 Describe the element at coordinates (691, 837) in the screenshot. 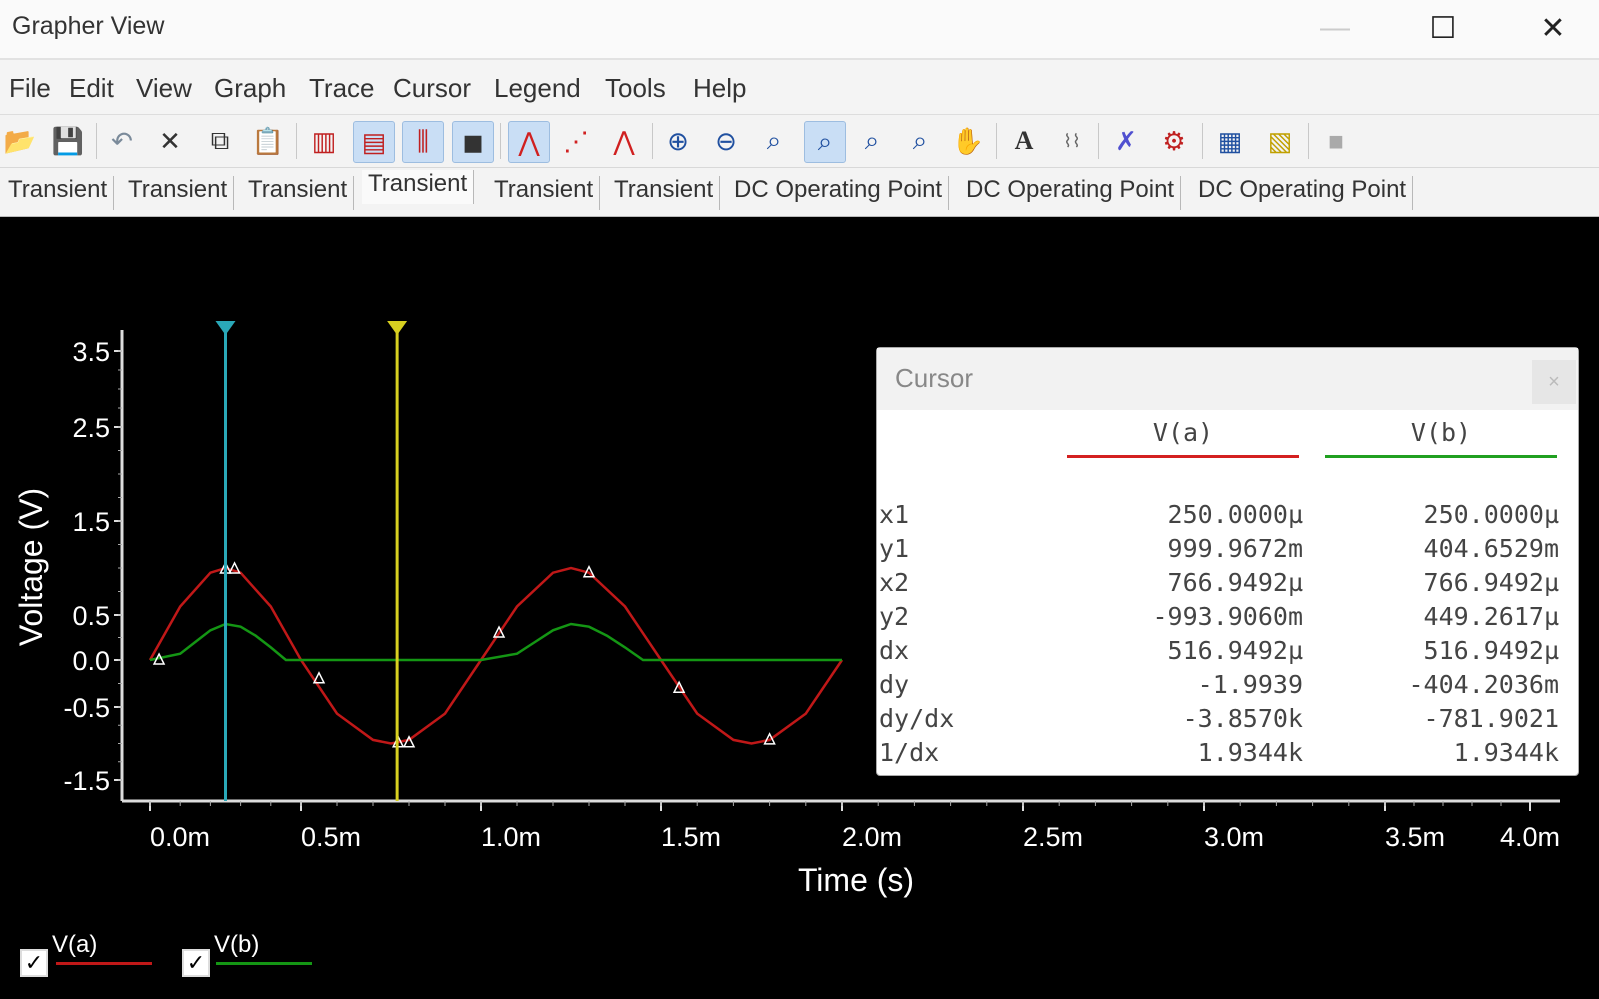

I see `x-tick-label: 1.5m` at that location.